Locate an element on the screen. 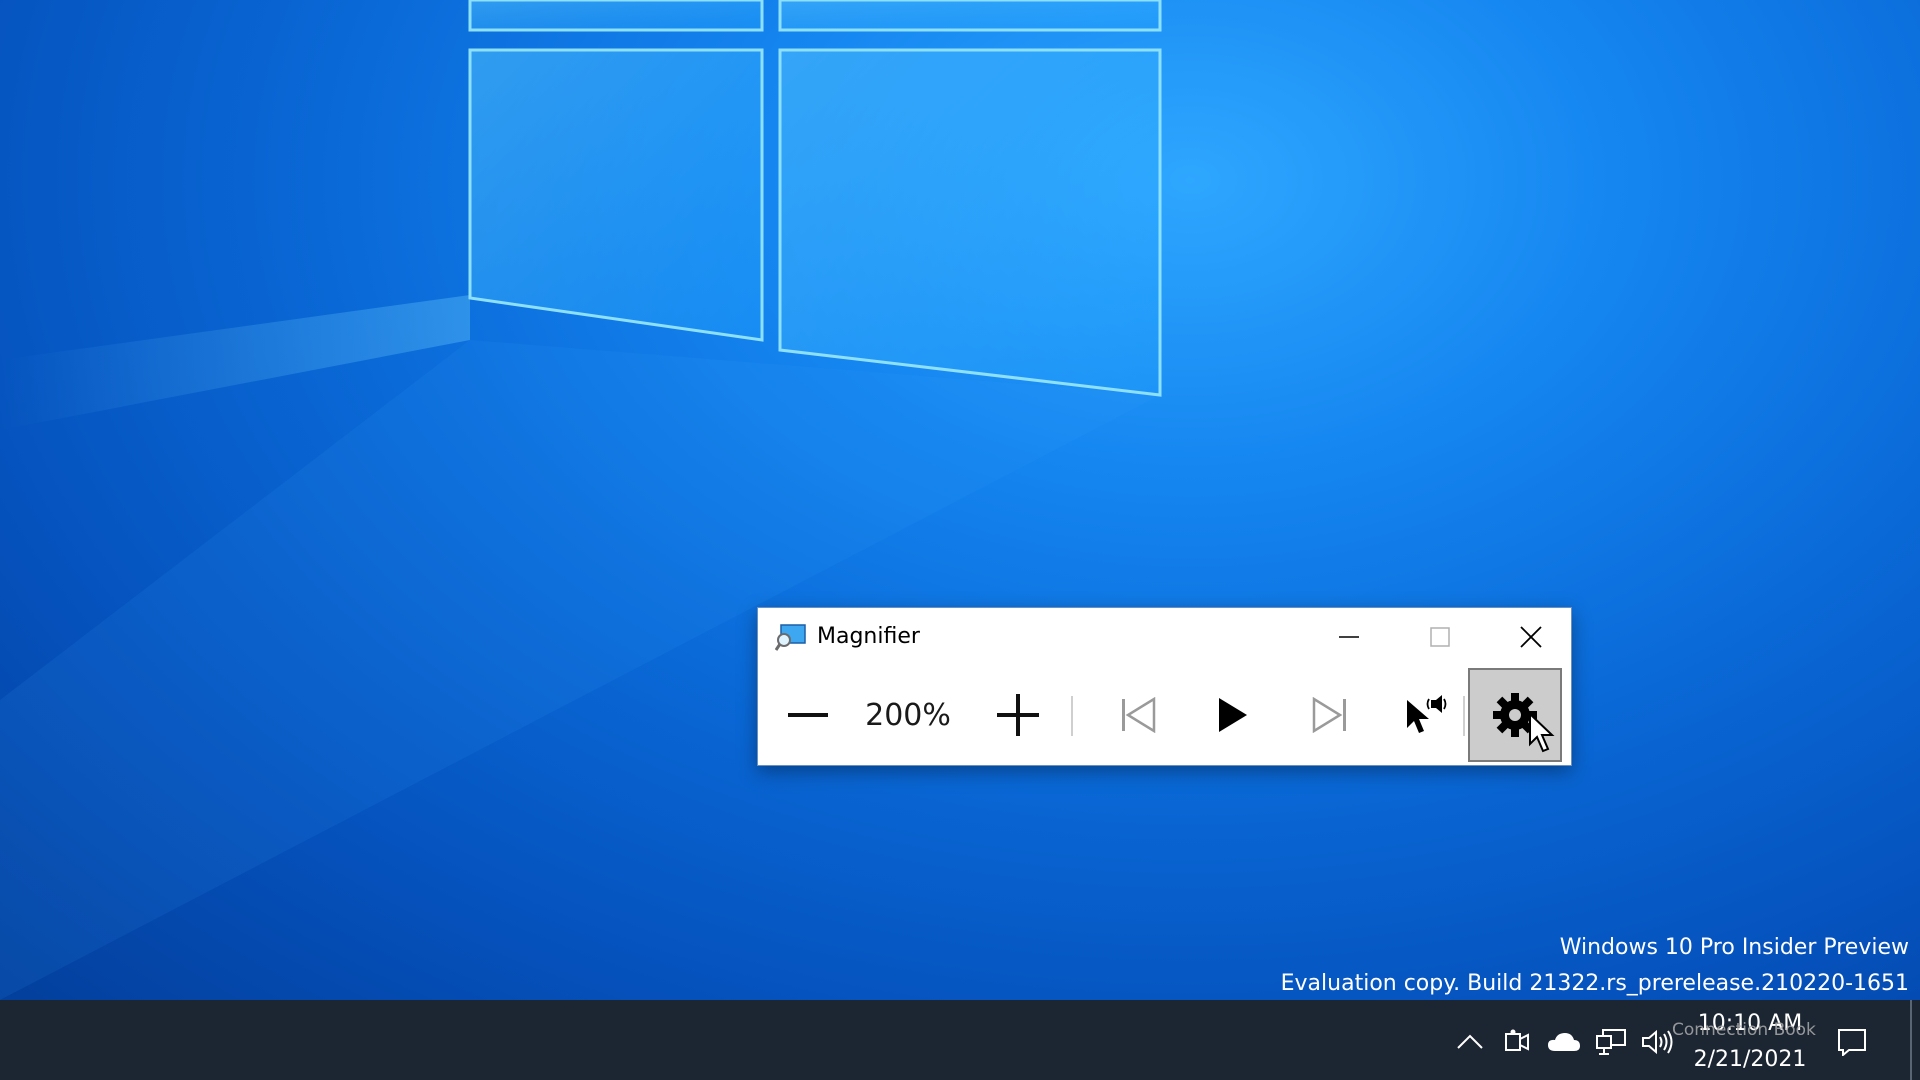 Image resolution: width=1920 pixels, height=1080 pixels. play-button is located at coordinates (1233, 715).